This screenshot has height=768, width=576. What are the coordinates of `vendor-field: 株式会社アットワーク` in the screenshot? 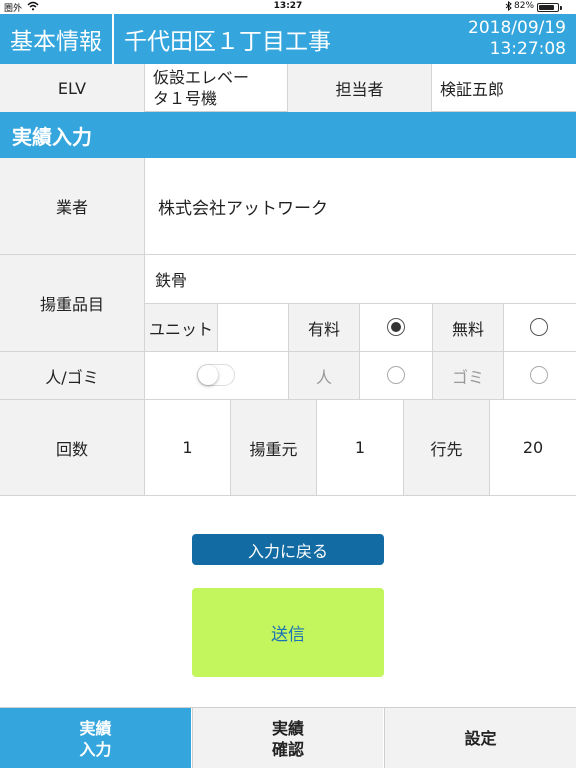 It's located at (367, 206).